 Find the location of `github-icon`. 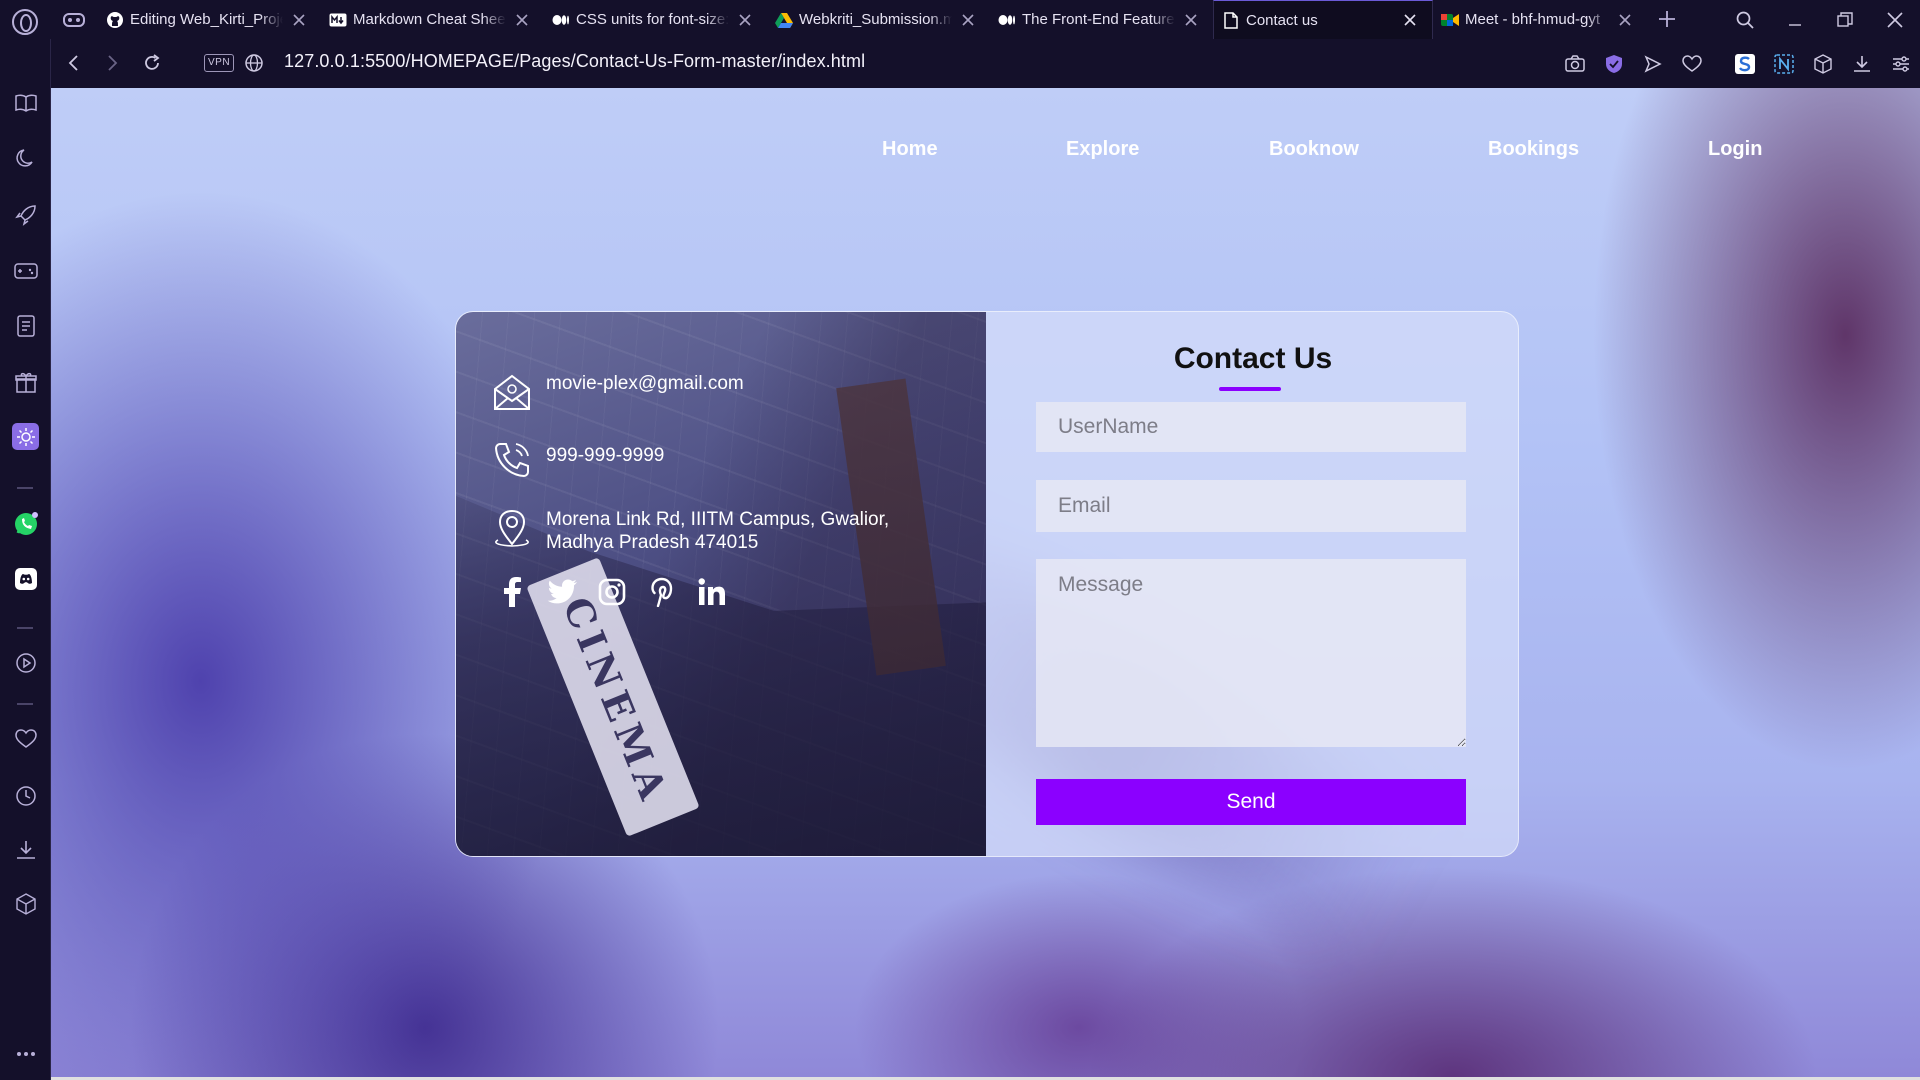

github-icon is located at coordinates (115, 20).